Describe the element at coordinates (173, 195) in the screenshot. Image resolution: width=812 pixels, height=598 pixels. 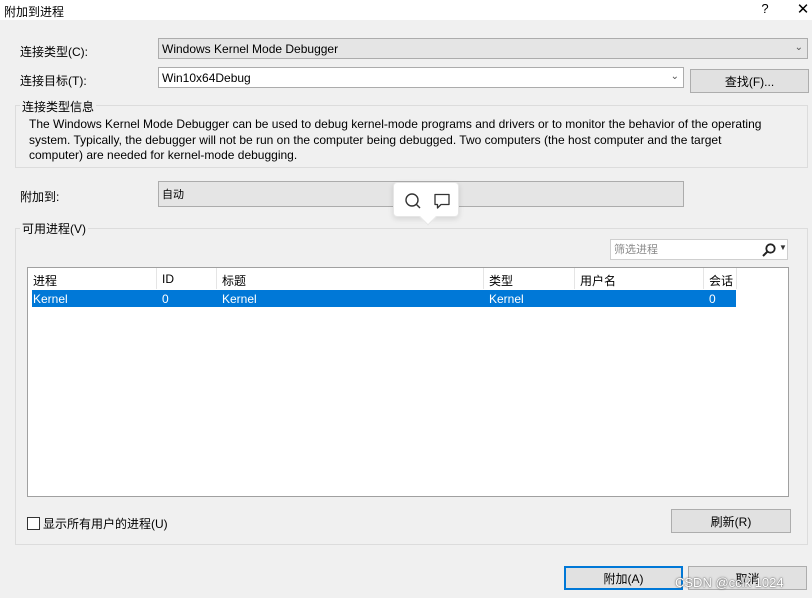
I see `attach-to-value: 自动` at that location.